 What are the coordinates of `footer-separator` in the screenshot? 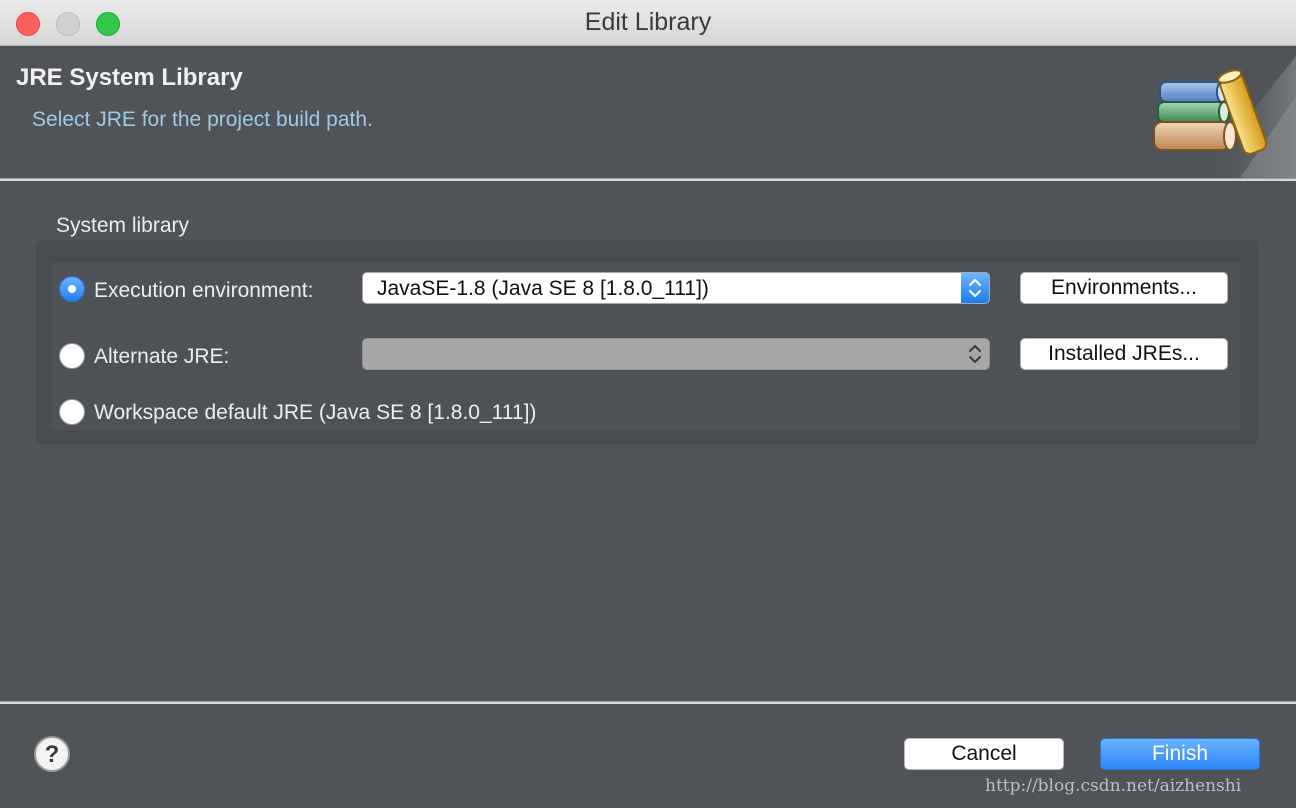 It's located at (648, 702).